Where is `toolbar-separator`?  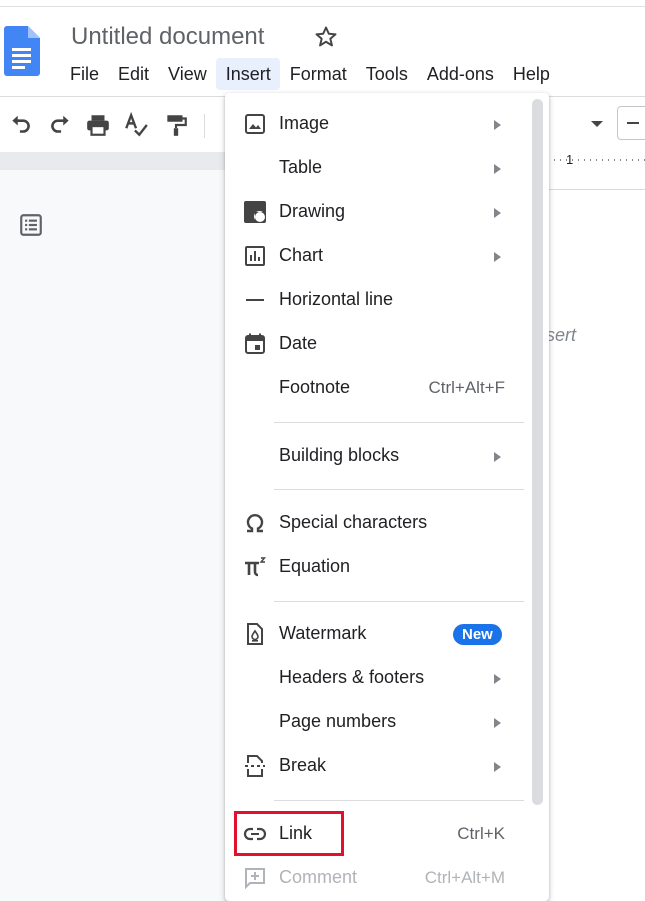 toolbar-separator is located at coordinates (204, 126).